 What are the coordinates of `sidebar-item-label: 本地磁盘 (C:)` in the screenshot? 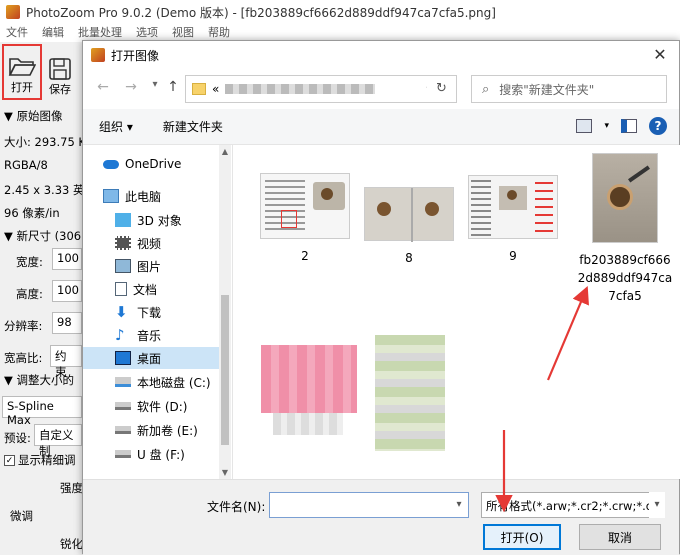 It's located at (174, 382).